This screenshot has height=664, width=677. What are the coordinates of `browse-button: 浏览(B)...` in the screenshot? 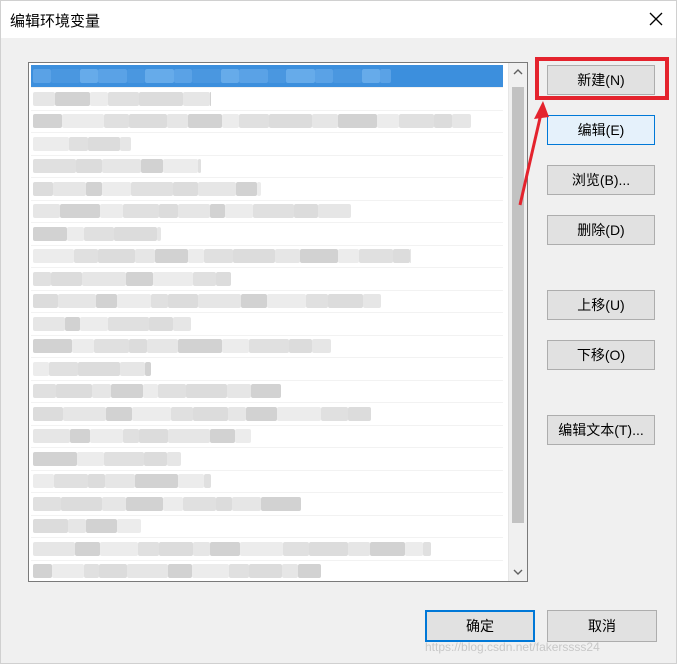 It's located at (601, 180).